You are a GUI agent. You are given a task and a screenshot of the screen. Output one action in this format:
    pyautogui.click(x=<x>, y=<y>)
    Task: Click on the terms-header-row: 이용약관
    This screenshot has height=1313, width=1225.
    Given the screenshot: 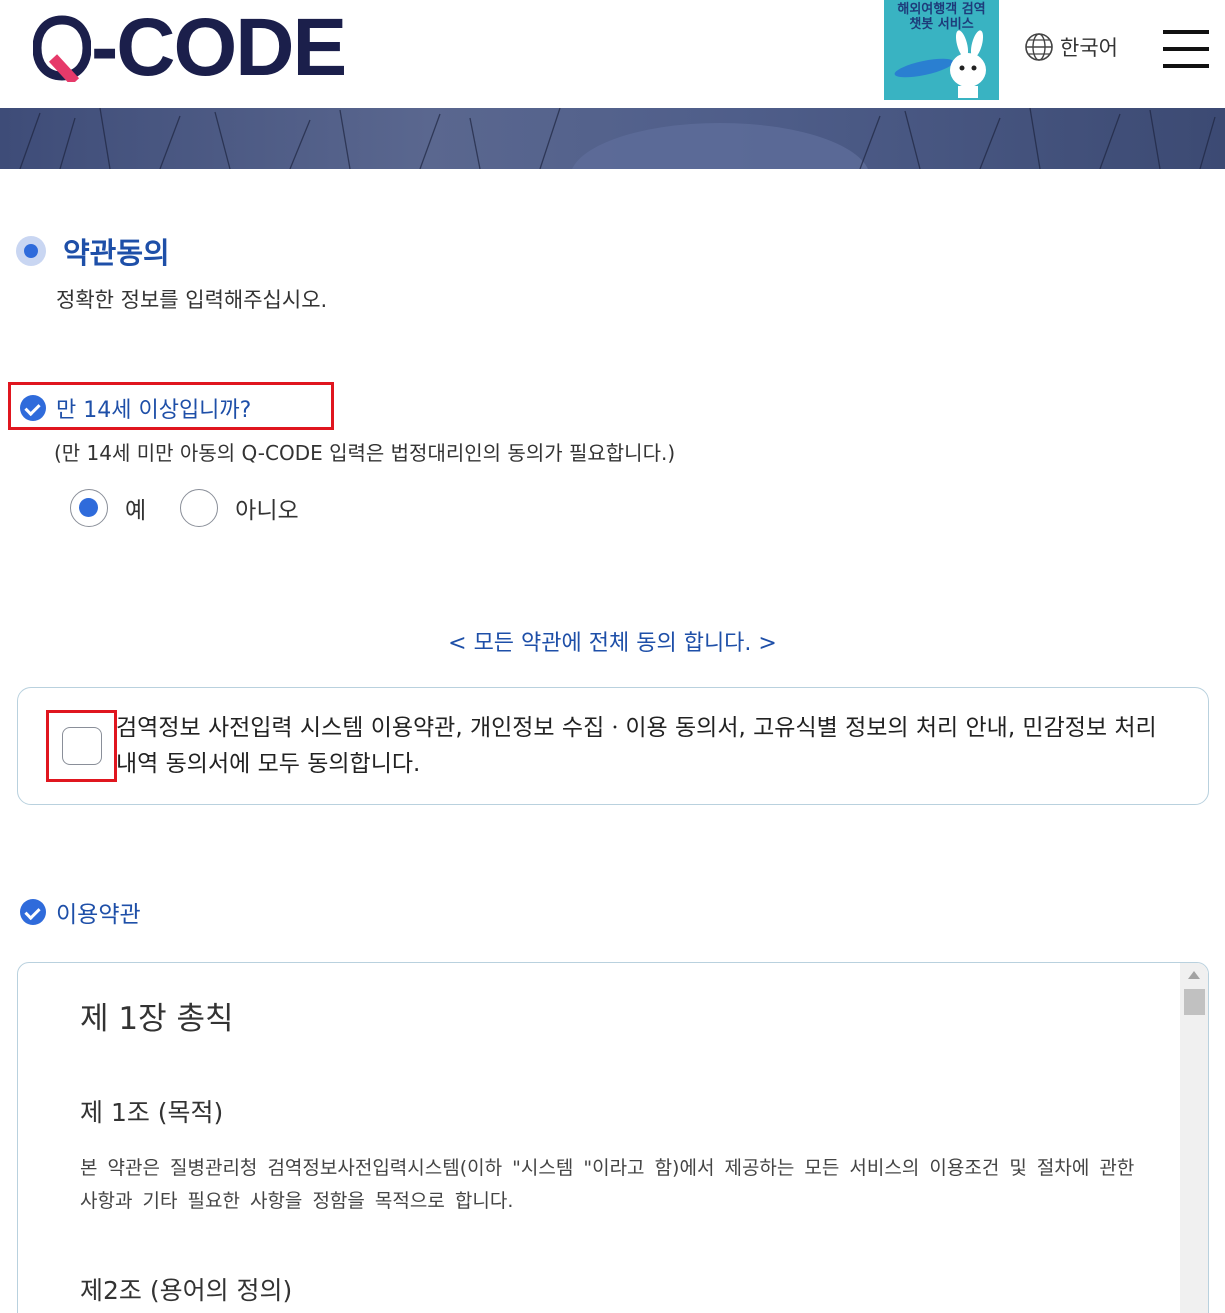 What is the action you would take?
    pyautogui.click(x=80, y=912)
    